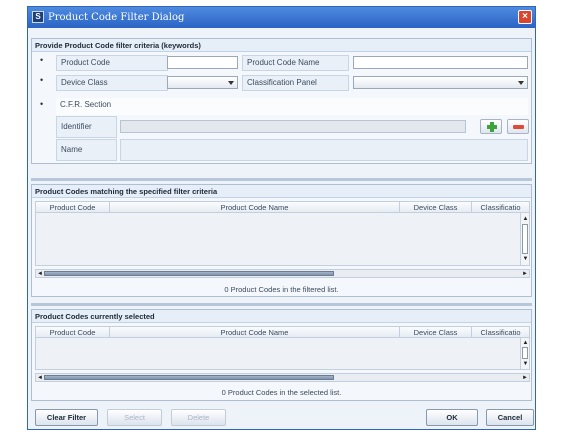 The image size is (561, 432). I want to click on name-value-field, so click(324, 150).